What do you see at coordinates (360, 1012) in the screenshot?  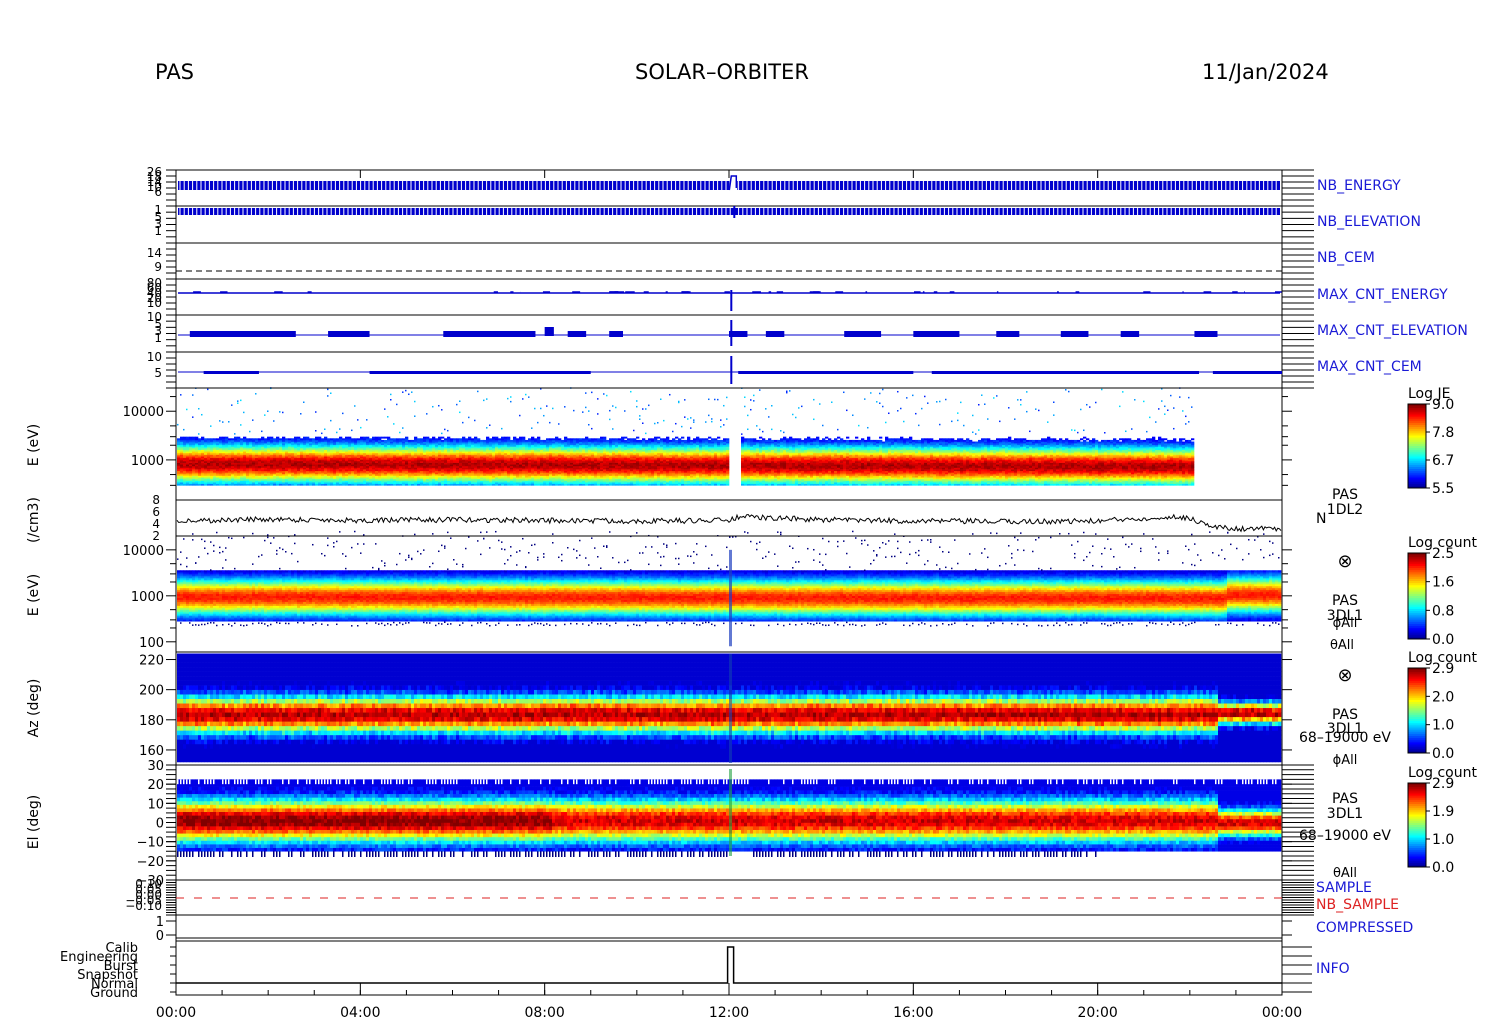 I see `x-tick-label: 04:00` at bounding box center [360, 1012].